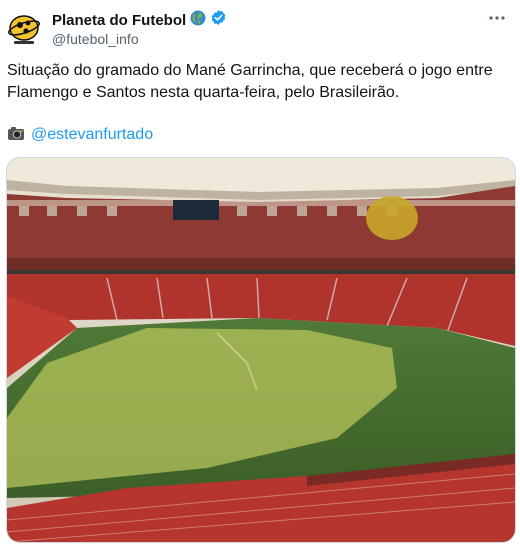 This screenshot has width=520, height=546. Describe the element at coordinates (119, 20) in the screenshot. I see `author-name: Planeta do Futebol` at that location.